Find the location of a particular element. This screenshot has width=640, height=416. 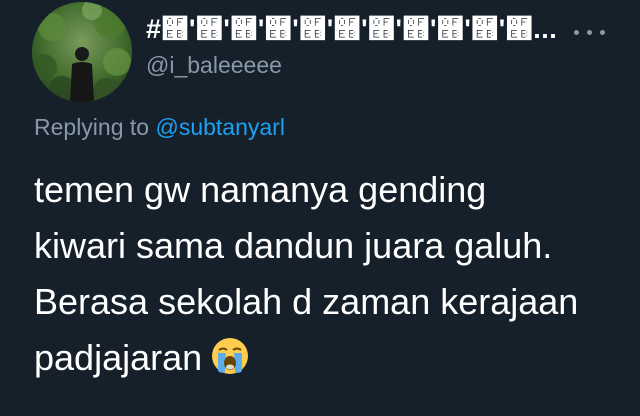

replying-to-line: Replying to @subtanyarl is located at coordinates (159, 127).